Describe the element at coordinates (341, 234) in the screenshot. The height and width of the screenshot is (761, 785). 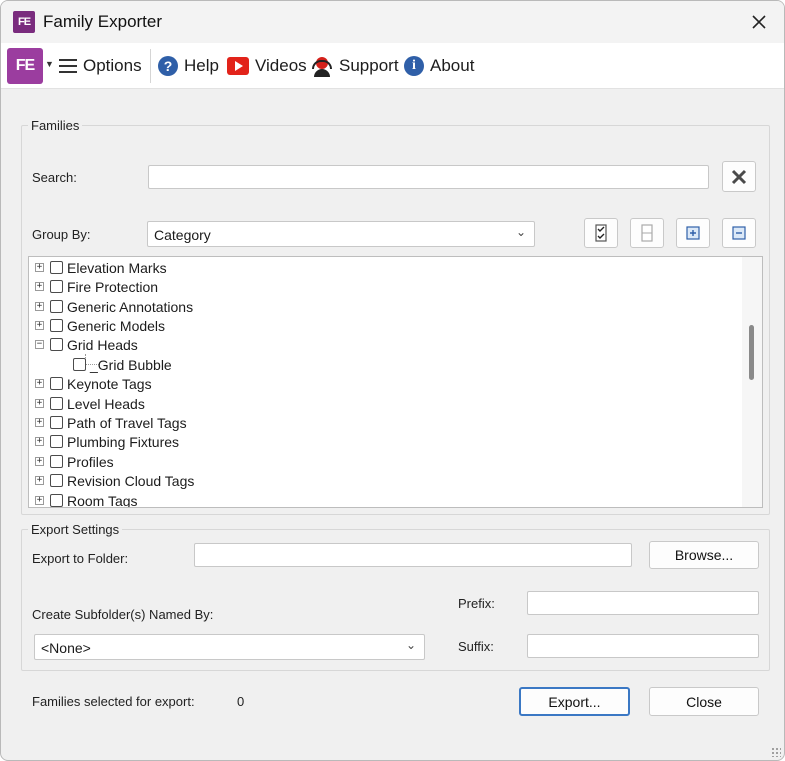
I see `group-by-select: Category ⌄` at that location.